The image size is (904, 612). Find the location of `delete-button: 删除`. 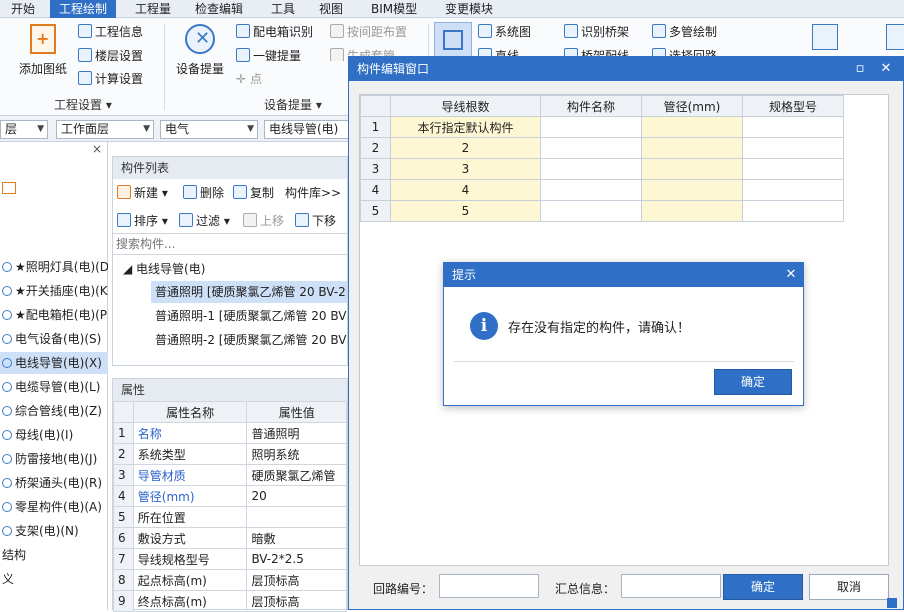

delete-button: 删除 is located at coordinates (203, 192).